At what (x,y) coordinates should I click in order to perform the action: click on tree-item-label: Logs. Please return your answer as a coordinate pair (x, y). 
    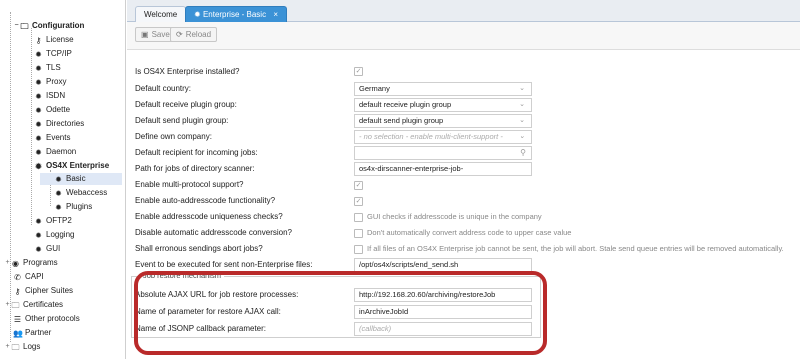
    Looking at the image, I should click on (32, 346).